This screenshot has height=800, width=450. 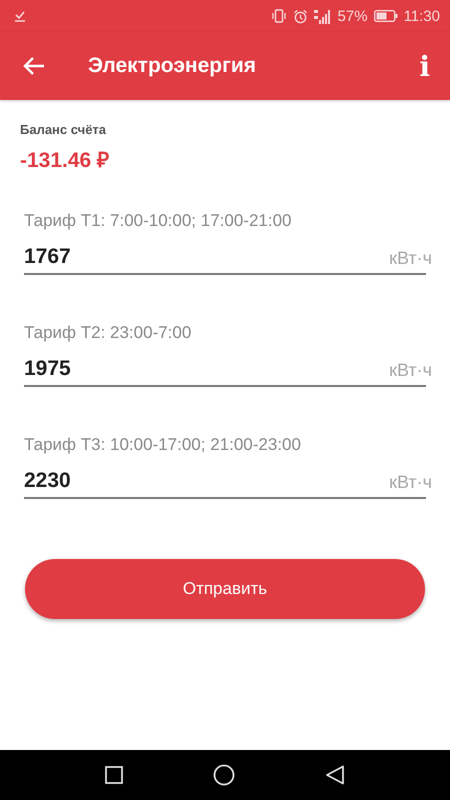 I want to click on download-done-icon, so click(x=20, y=16).